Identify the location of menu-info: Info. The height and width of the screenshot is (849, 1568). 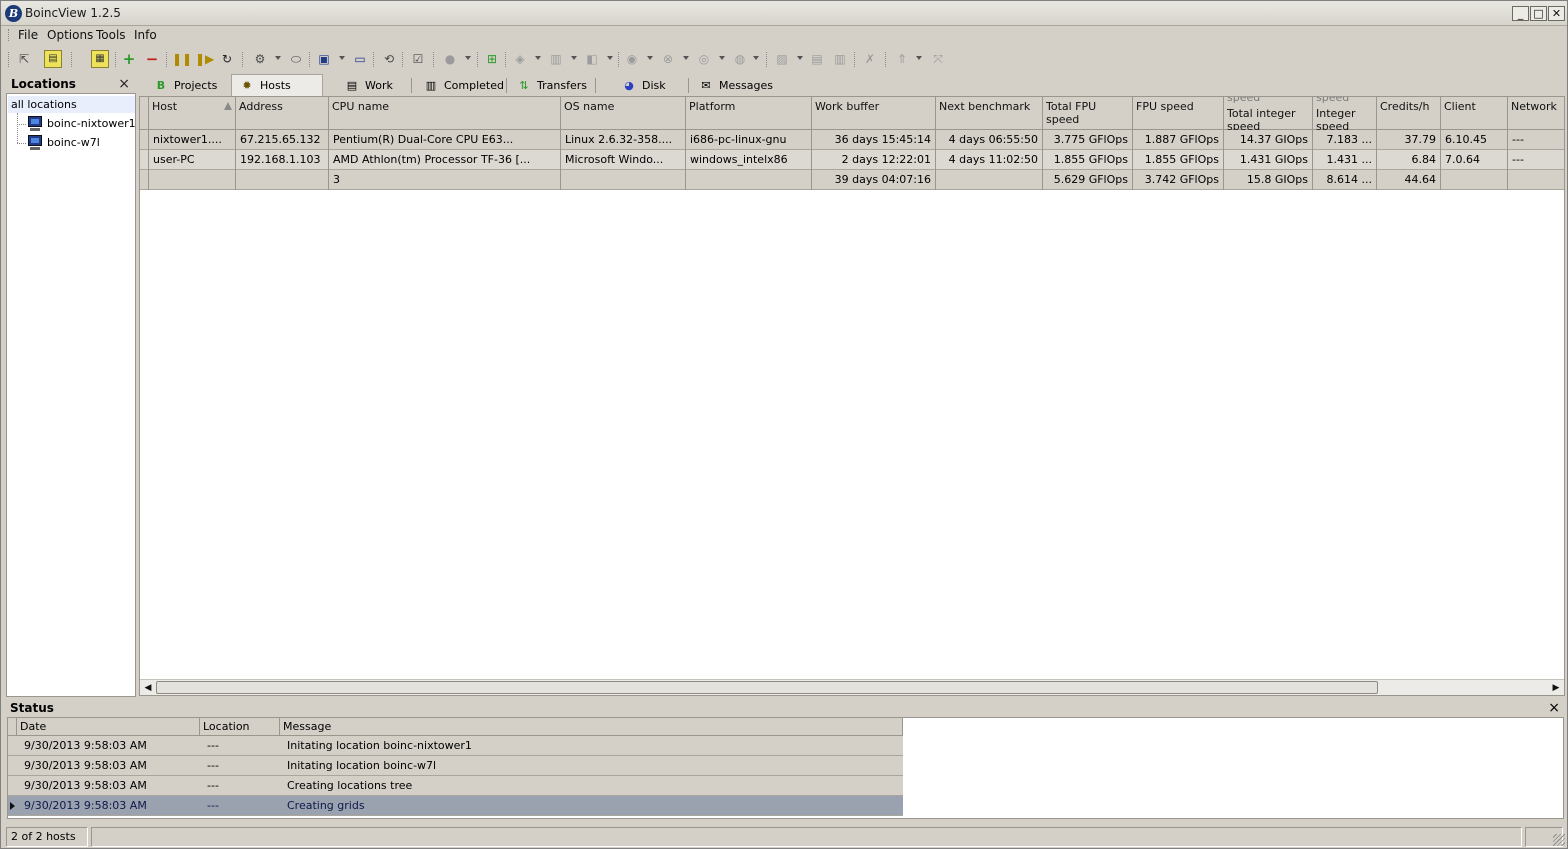
(145, 35).